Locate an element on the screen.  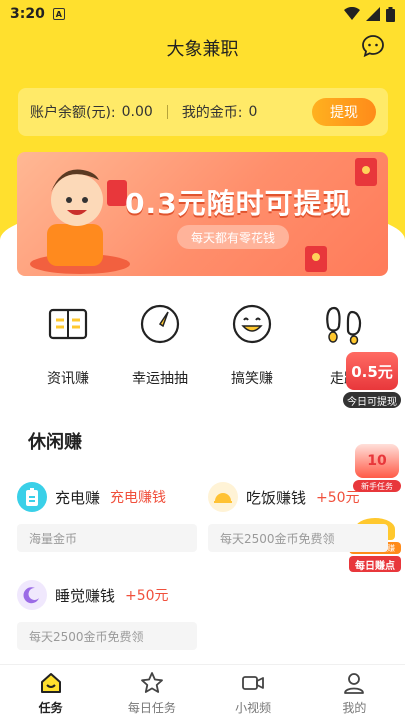
signal-icon is located at coordinates (373, 14).